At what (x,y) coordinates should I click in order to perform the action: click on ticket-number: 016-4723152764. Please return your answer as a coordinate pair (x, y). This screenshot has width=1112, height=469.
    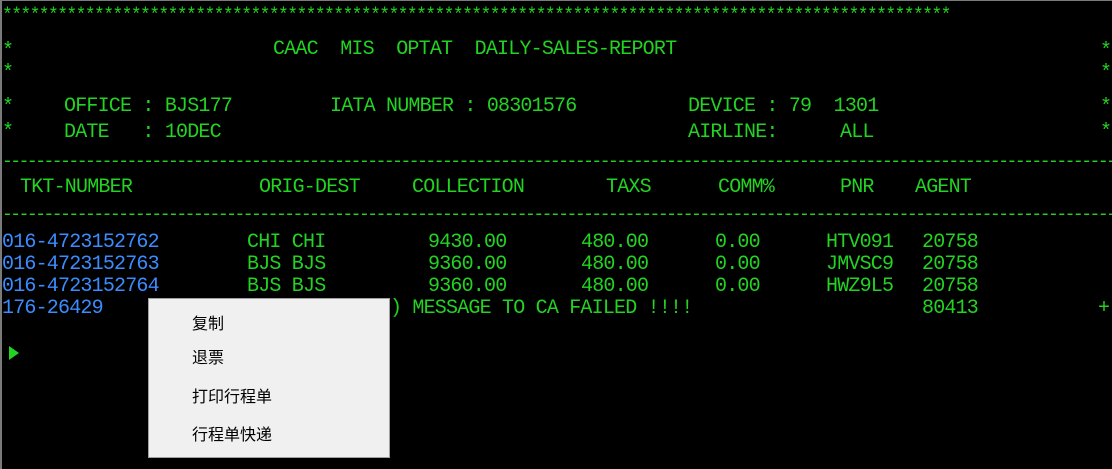
    Looking at the image, I should click on (81, 287).